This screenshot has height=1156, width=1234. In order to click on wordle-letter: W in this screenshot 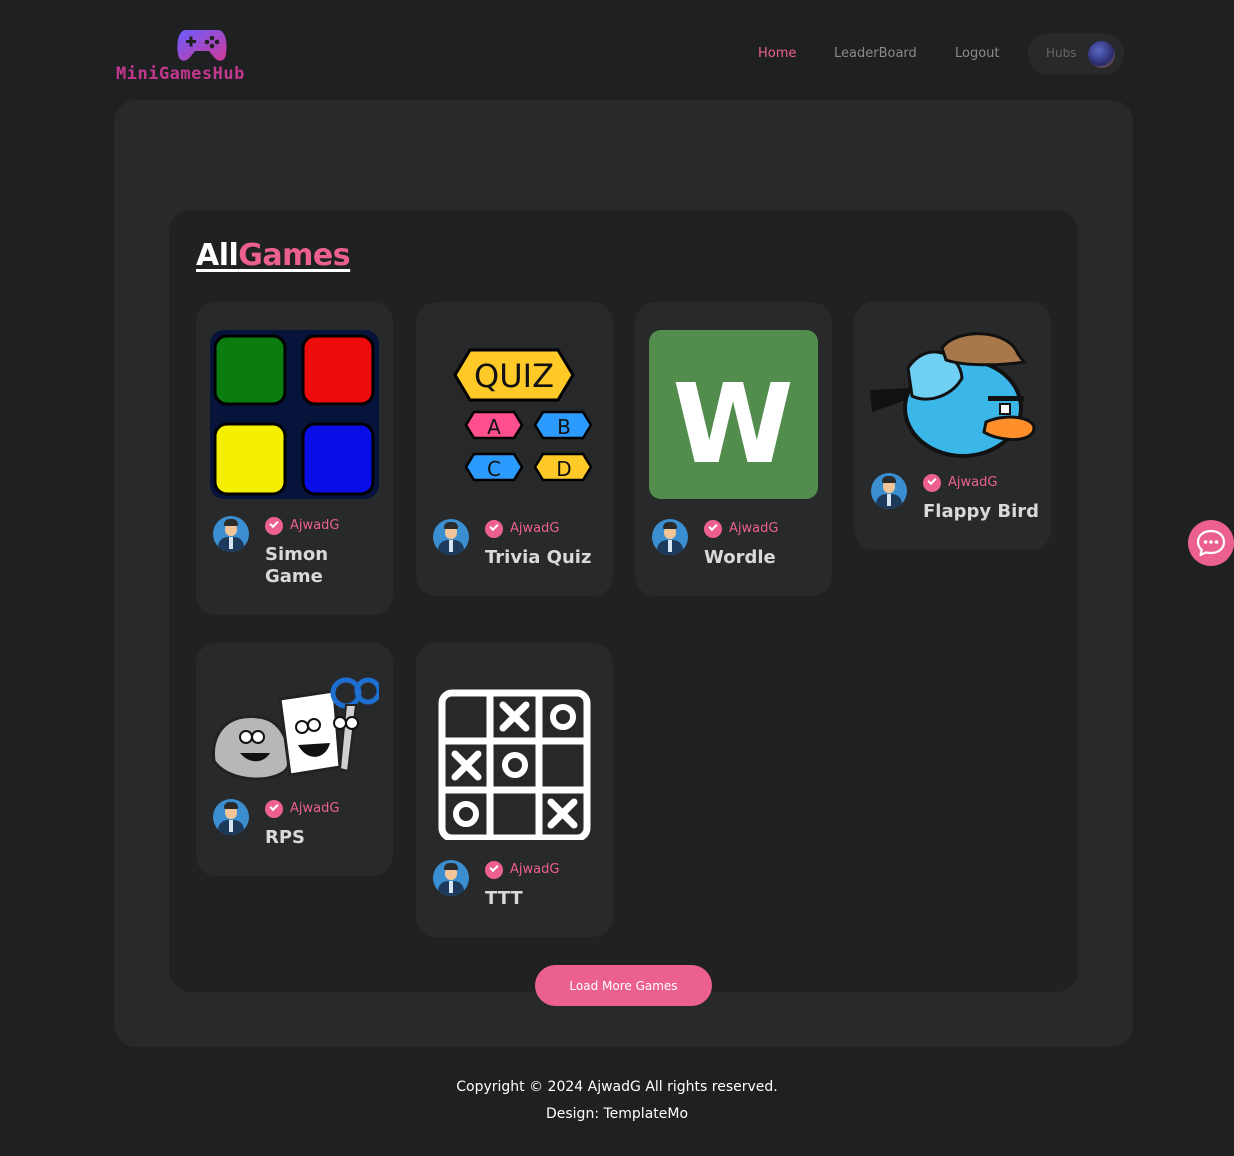, I will do `click(732, 424)`.